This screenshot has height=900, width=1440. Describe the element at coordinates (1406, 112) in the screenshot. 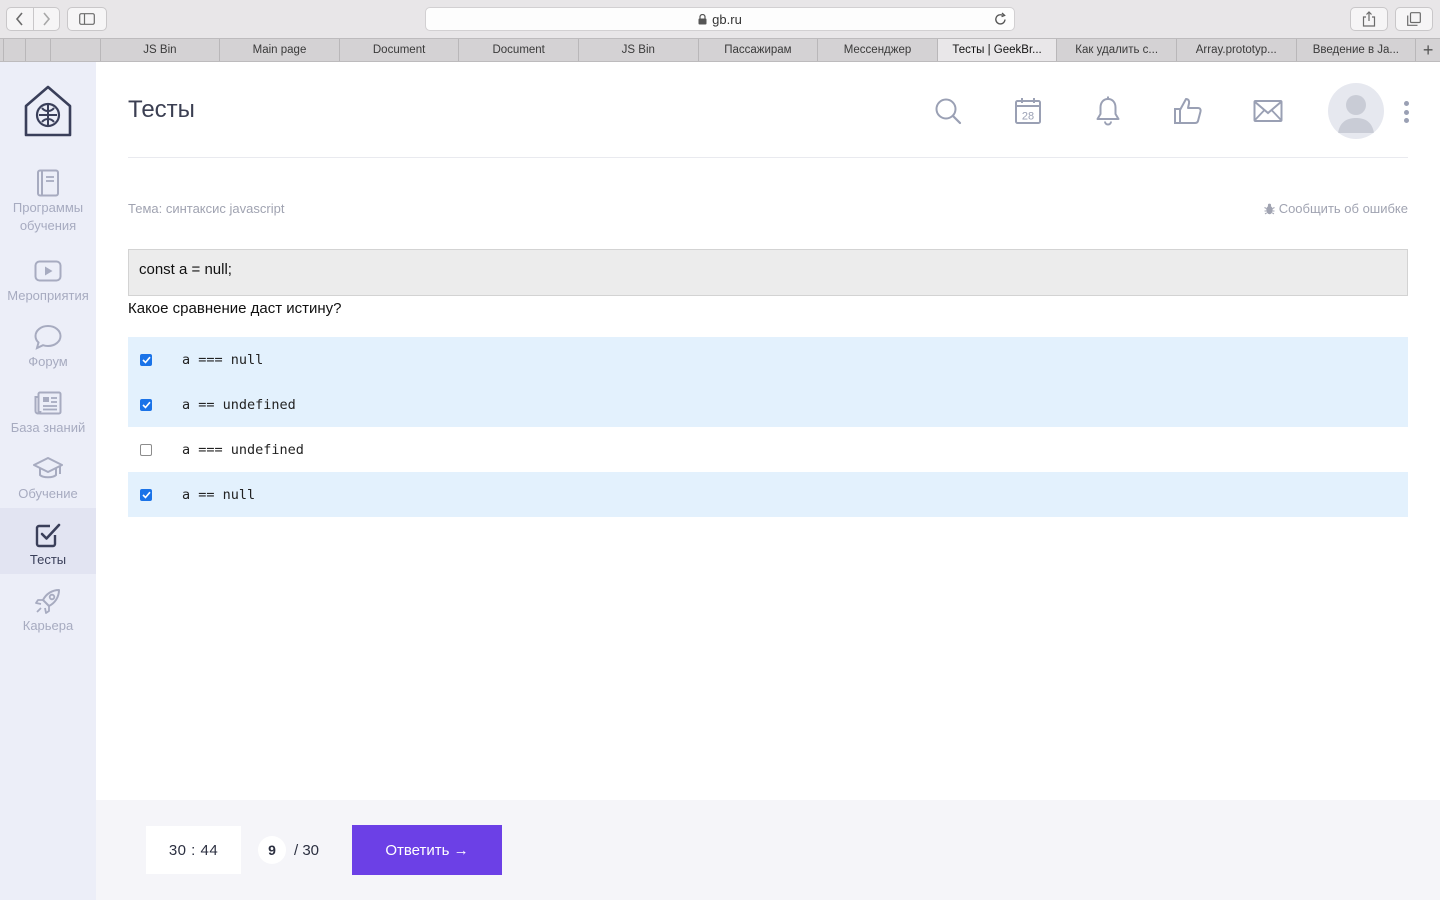

I see `more-menu-icon` at that location.